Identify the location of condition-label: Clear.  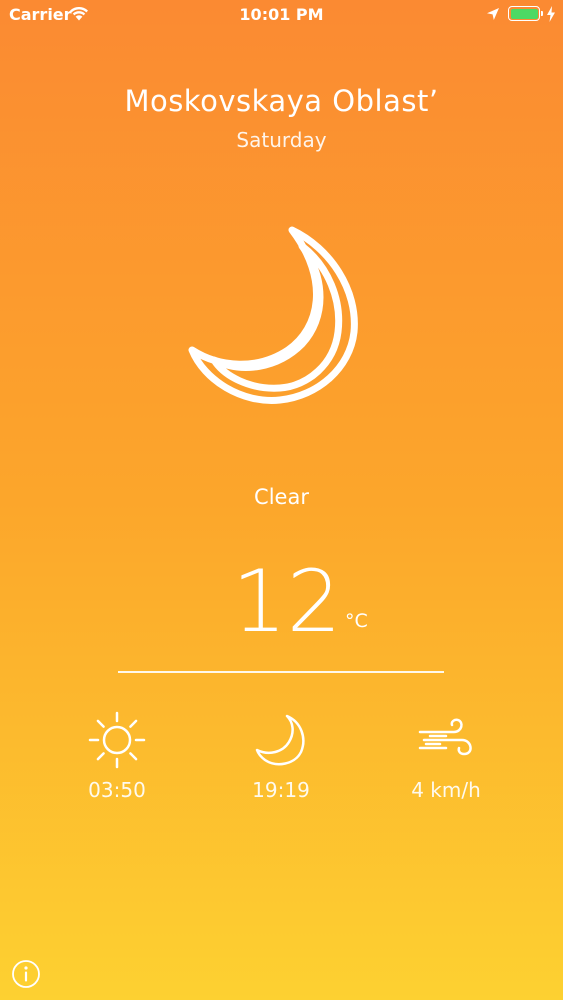
(281, 497).